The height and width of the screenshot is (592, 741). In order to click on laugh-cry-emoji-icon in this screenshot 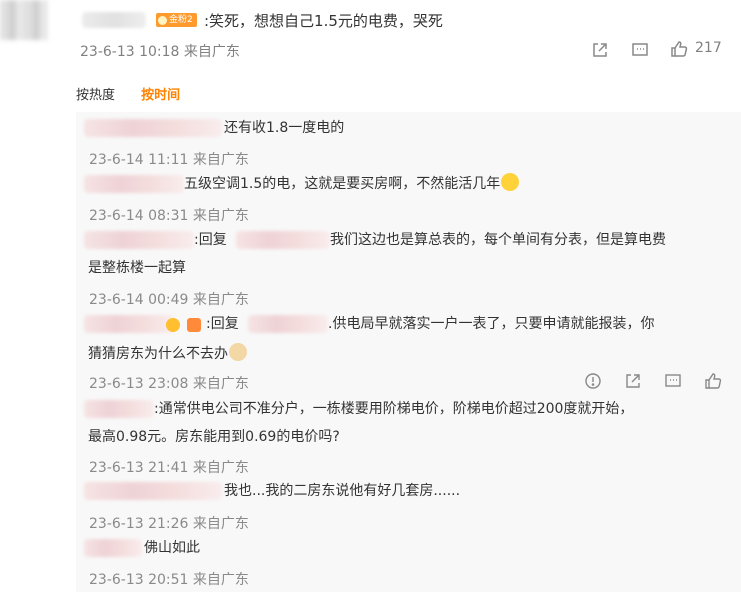, I will do `click(510, 182)`.